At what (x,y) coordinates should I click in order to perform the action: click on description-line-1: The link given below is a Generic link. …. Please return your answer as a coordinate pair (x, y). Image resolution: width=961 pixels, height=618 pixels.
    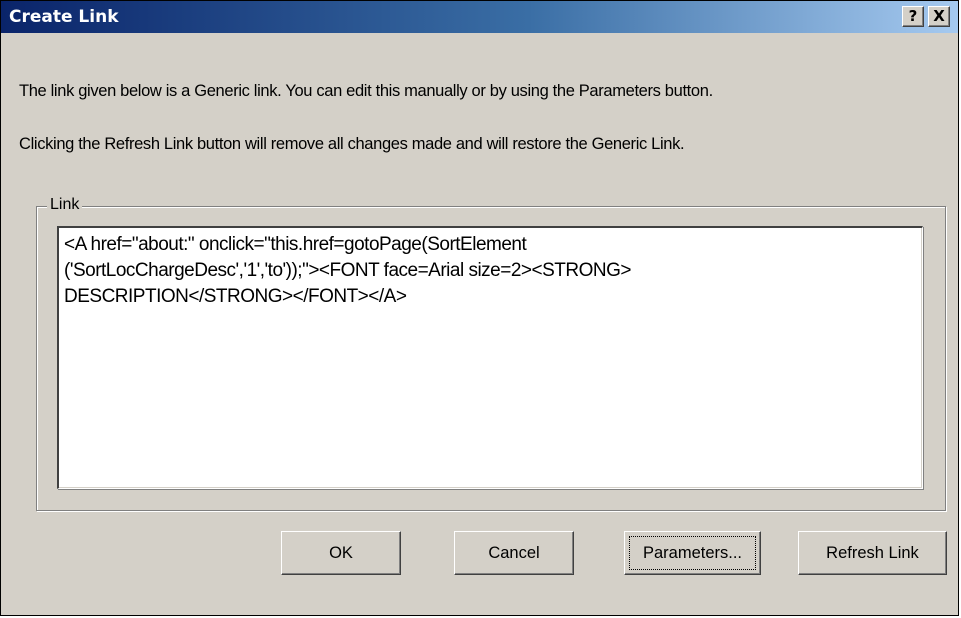
    Looking at the image, I should click on (366, 91).